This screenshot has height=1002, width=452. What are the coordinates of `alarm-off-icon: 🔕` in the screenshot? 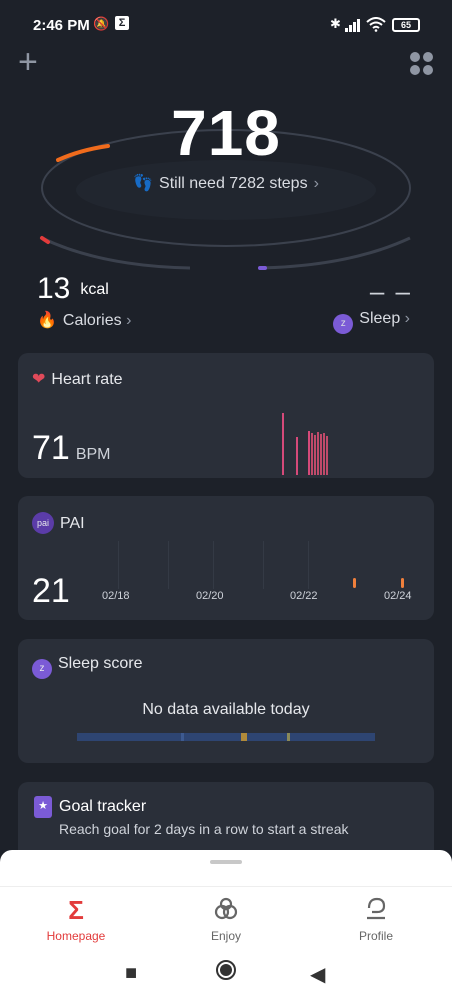 It's located at (101, 23).